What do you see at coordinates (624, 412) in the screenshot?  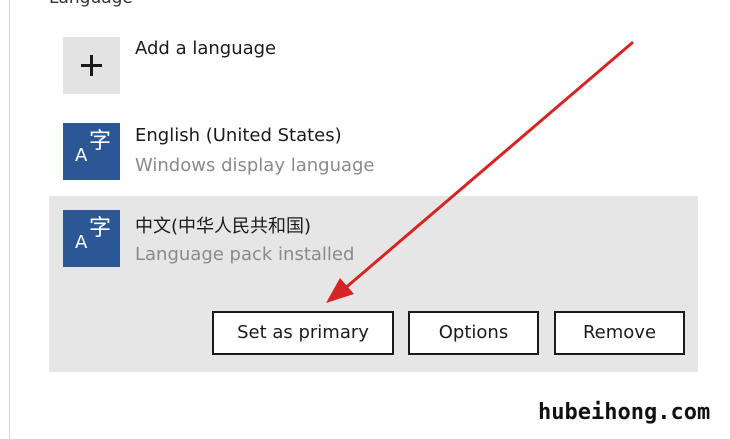 I see `watermark: hubeihong.com` at bounding box center [624, 412].